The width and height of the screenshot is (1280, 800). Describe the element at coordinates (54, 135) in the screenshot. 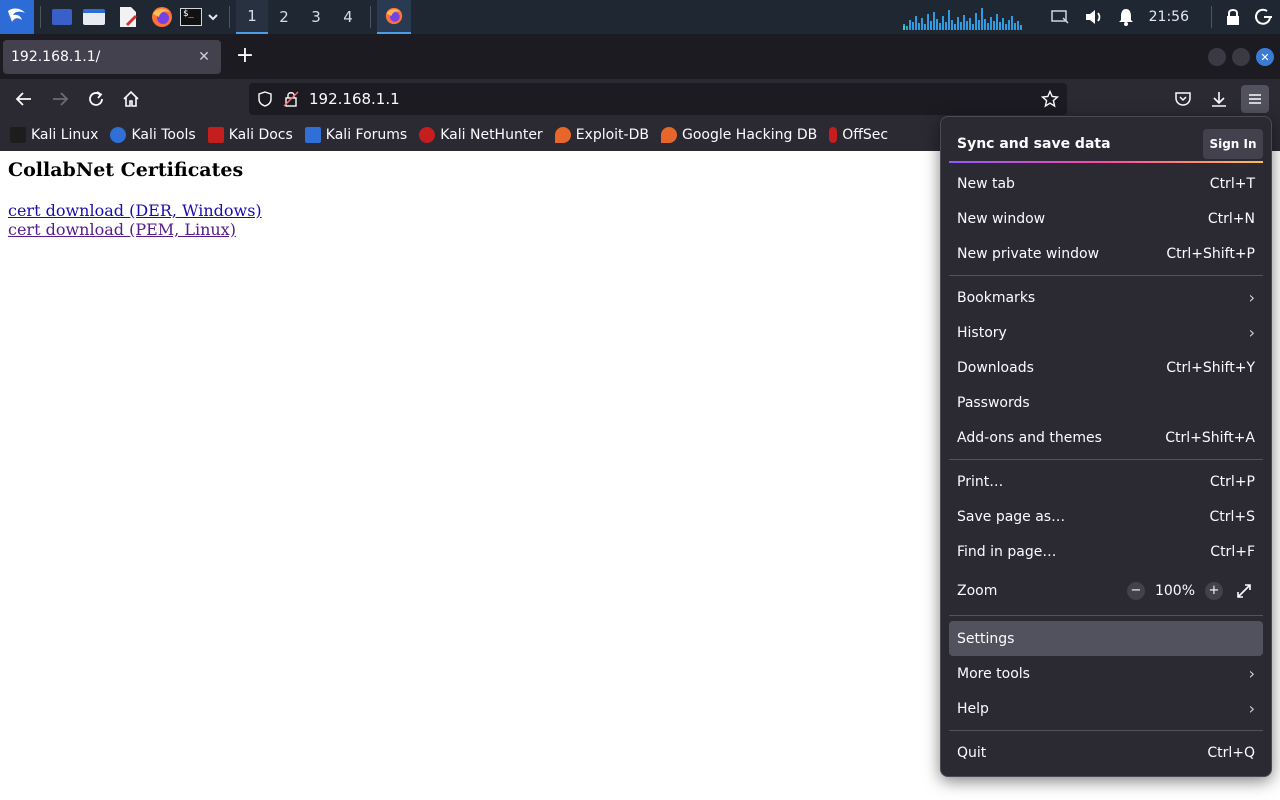

I see `bookmark-kali-linux: Kali Linux` at that location.